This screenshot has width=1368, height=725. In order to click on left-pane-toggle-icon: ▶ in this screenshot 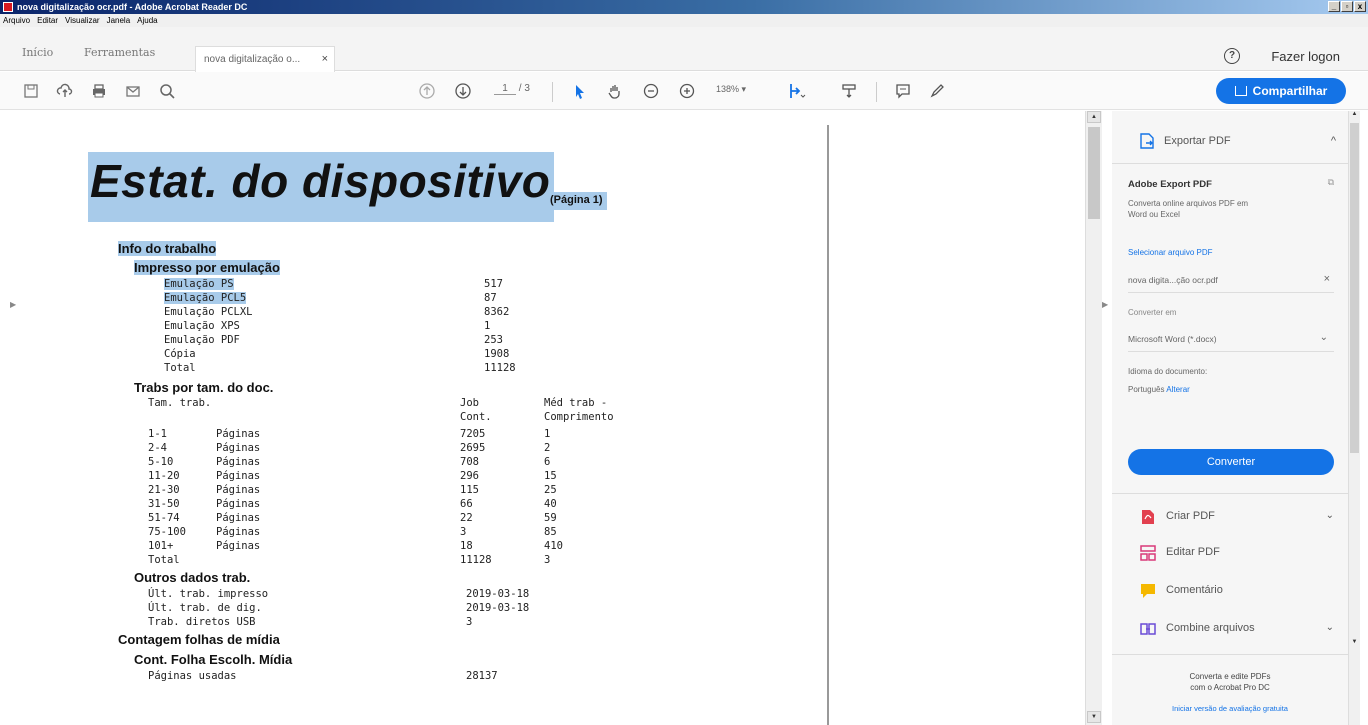, I will do `click(13, 304)`.